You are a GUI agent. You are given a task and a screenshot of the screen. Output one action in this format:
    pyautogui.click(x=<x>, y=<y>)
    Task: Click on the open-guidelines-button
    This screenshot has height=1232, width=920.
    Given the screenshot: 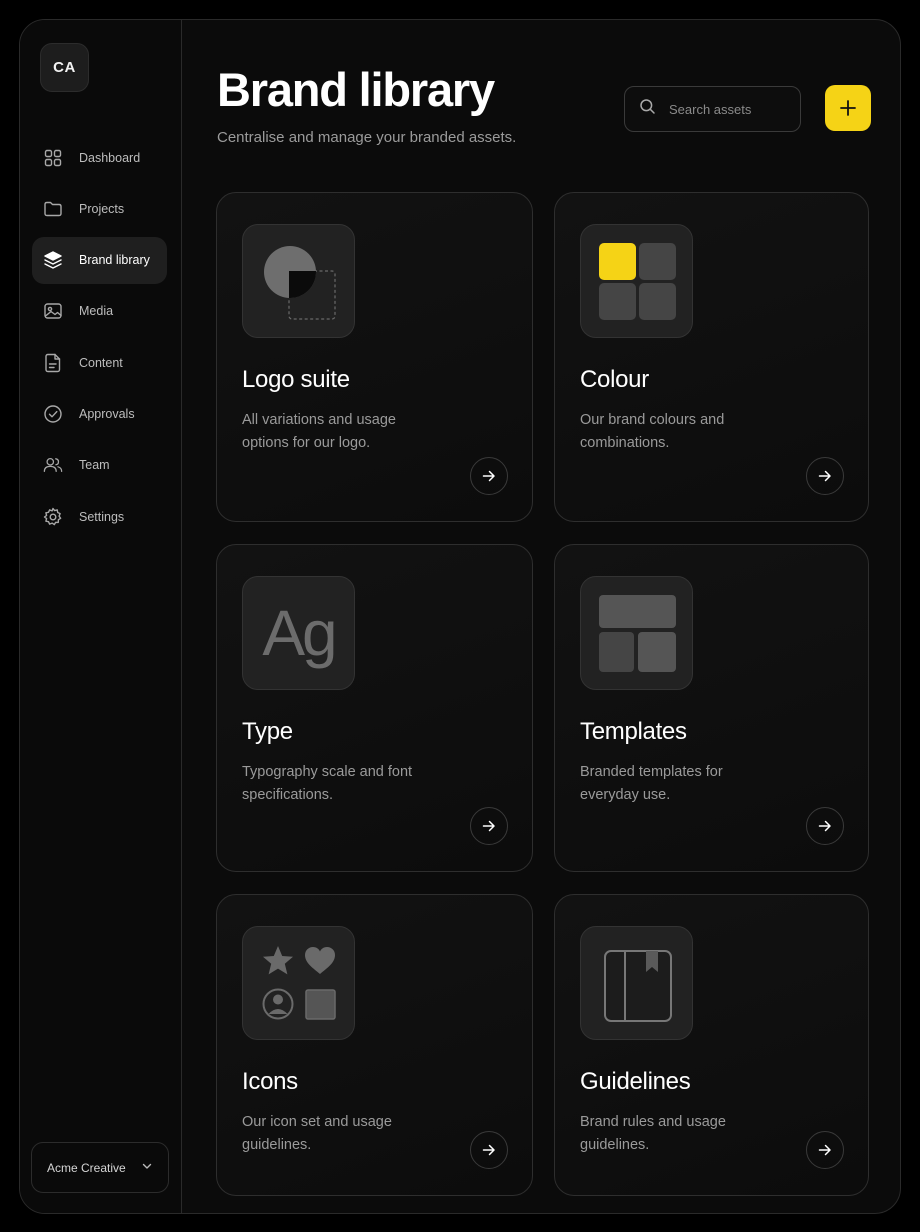 What is the action you would take?
    pyautogui.click(x=825, y=1150)
    